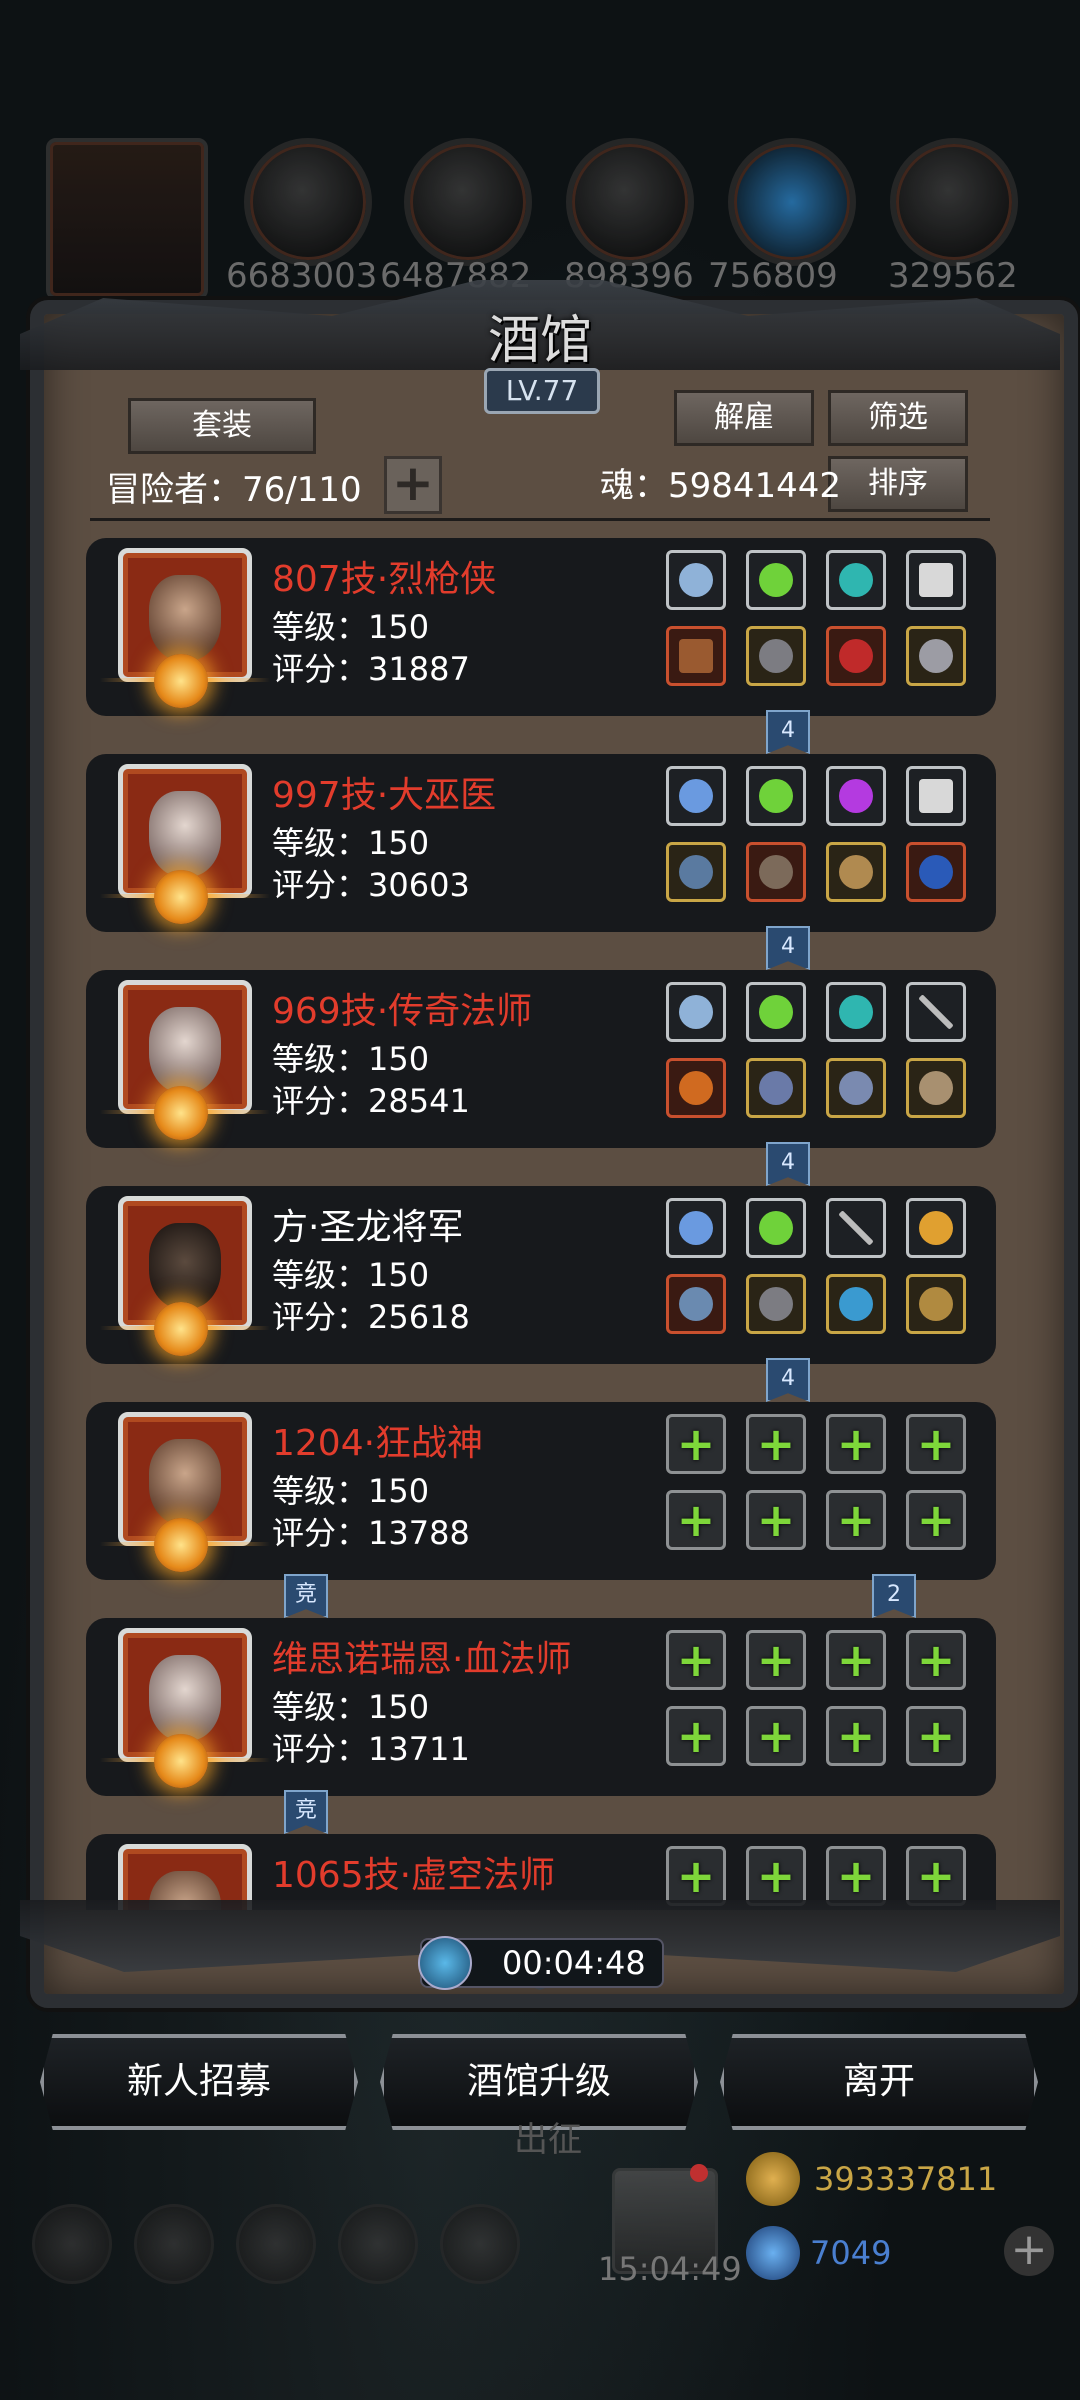 The width and height of the screenshot is (1080, 2400). Describe the element at coordinates (541, 627) in the screenshot. I see `adventurer-row: 807技·烈枪侠 等级：150 评分：31887` at that location.